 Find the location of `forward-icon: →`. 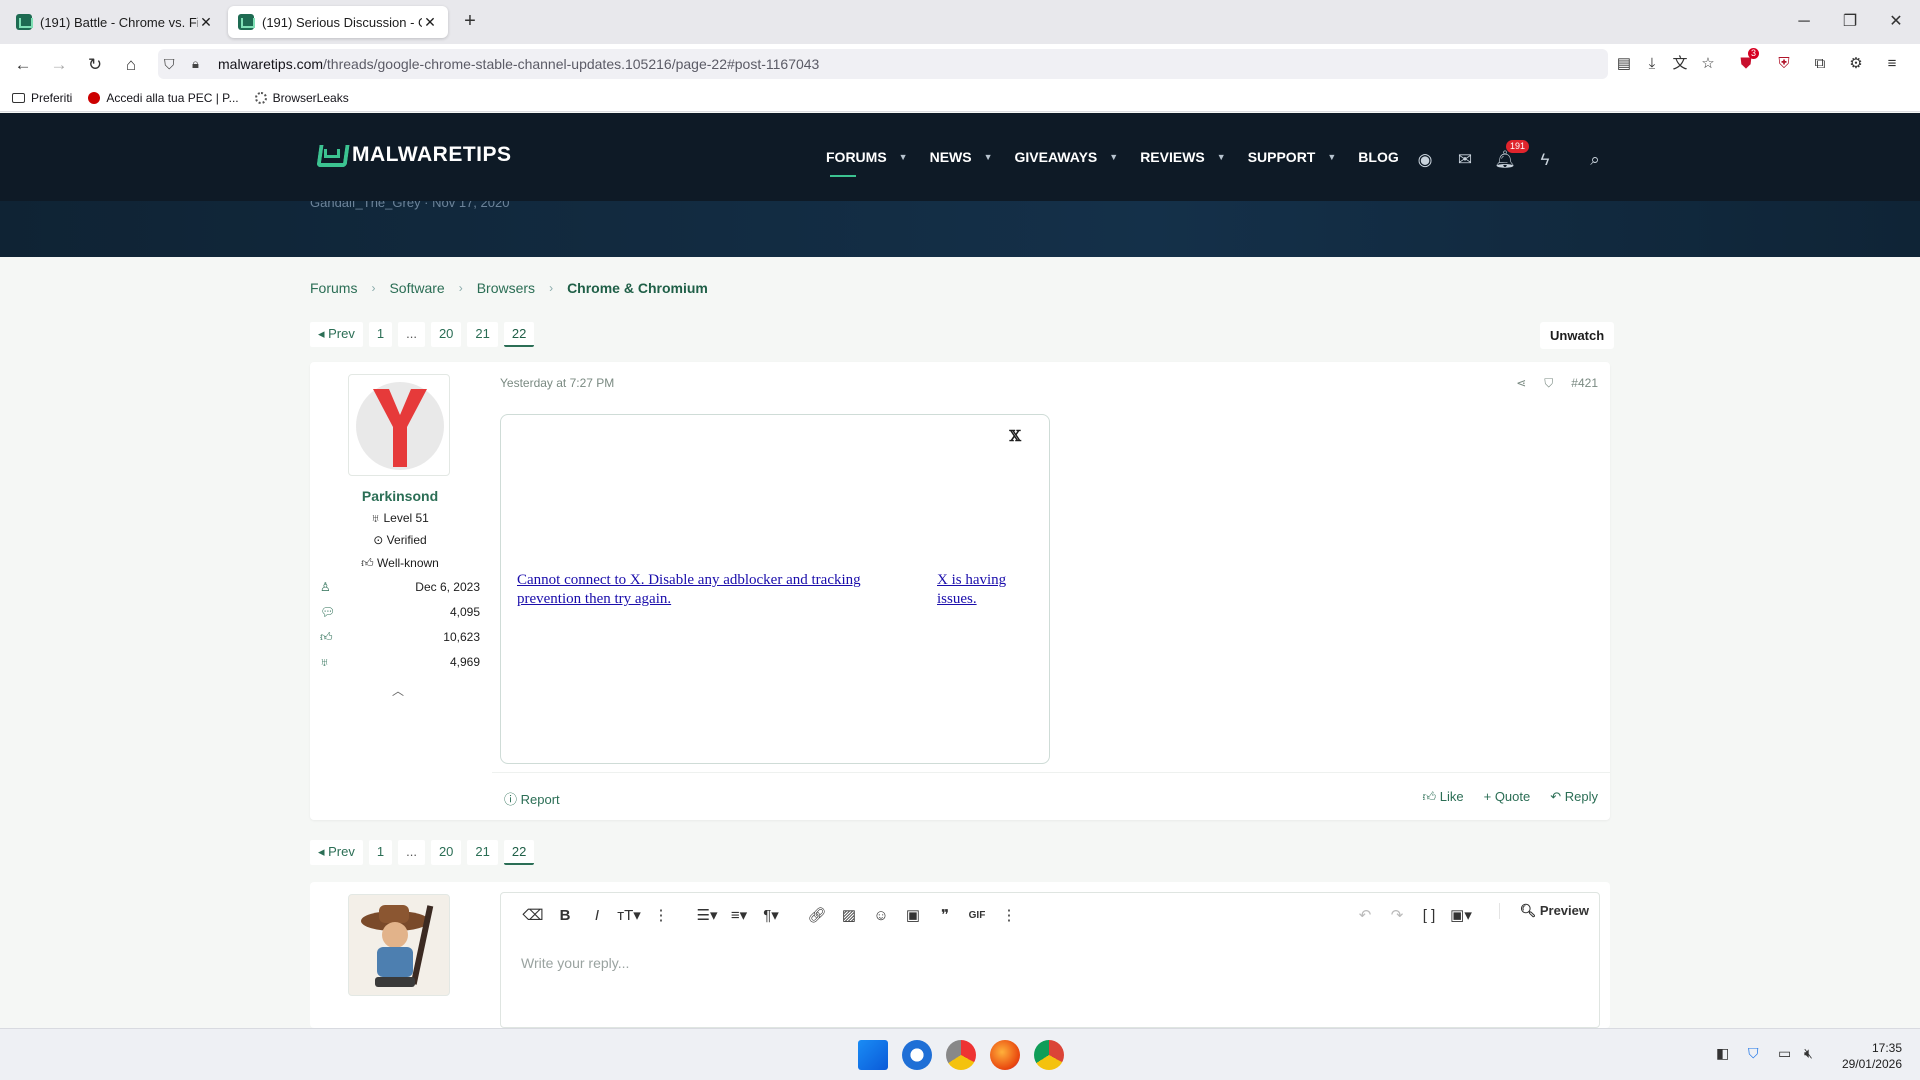

forward-icon: → is located at coordinates (59, 65).